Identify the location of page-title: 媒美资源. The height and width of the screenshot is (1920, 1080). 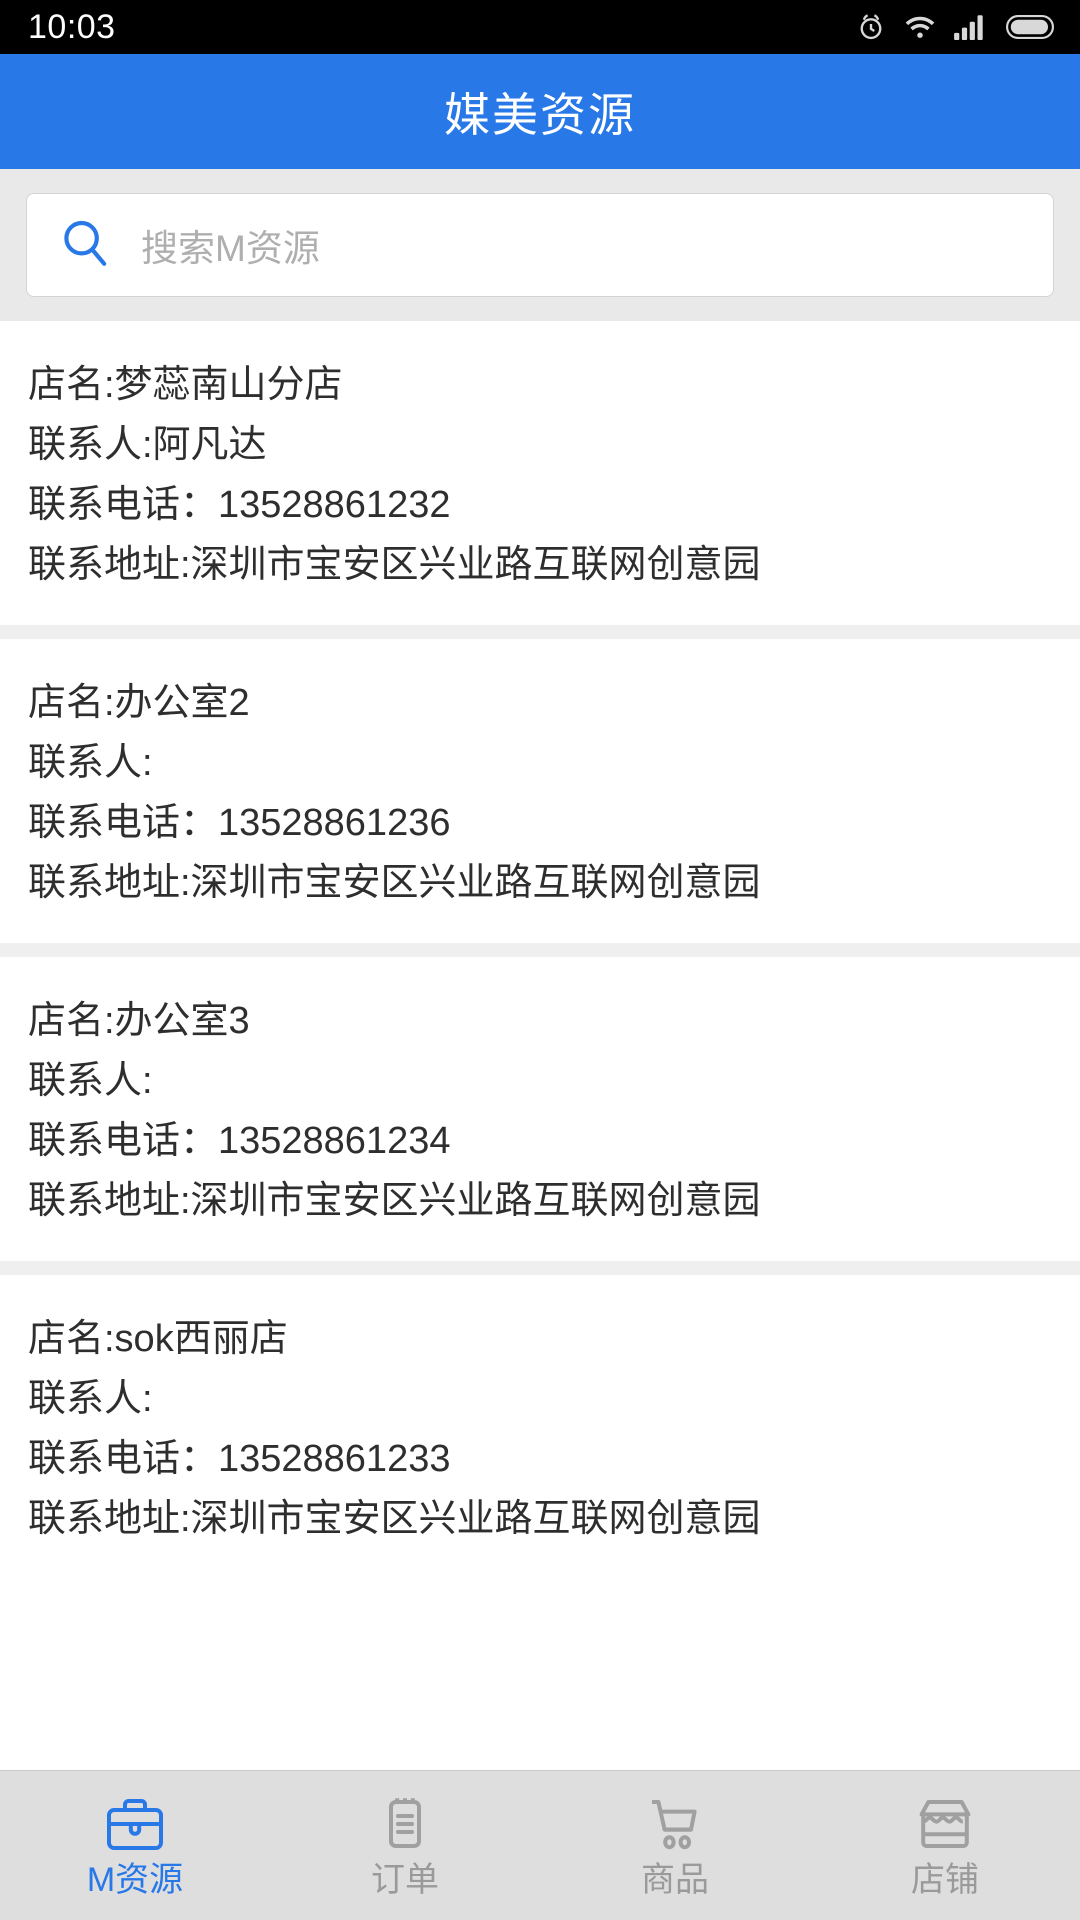
(540, 114).